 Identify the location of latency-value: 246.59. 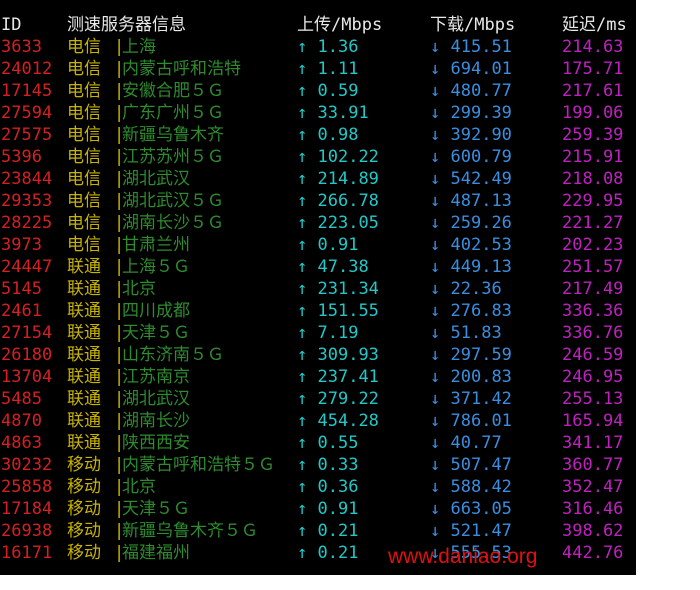
(593, 355).